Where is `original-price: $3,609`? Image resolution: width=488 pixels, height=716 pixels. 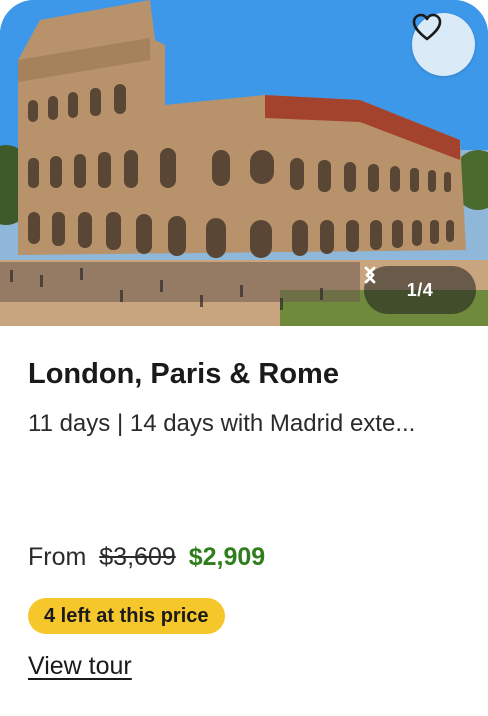
original-price: $3,609 is located at coordinates (137, 557).